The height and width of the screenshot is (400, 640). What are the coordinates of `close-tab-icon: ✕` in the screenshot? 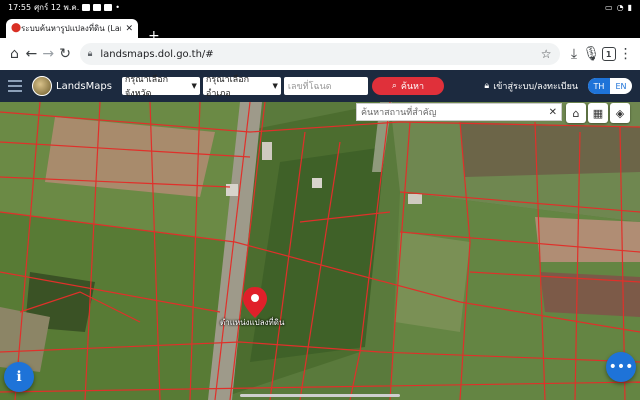 It's located at (129, 29).